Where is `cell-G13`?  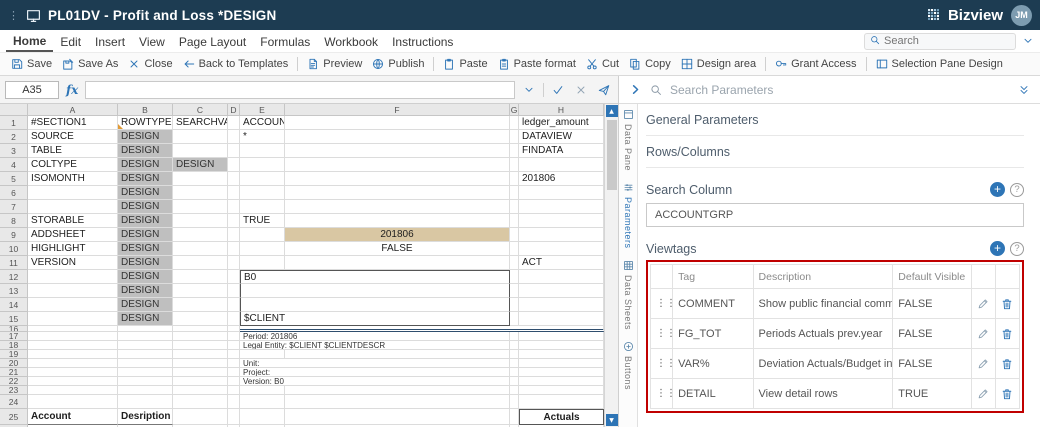 cell-G13 is located at coordinates (514, 291).